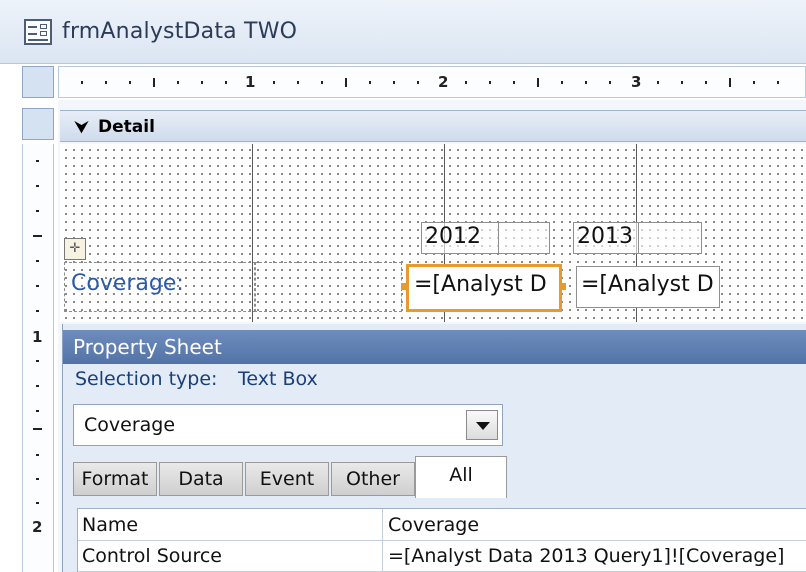 This screenshot has height=572, width=806. Describe the element at coordinates (278, 379) in the screenshot. I see `selection-type-value: Text Box` at that location.